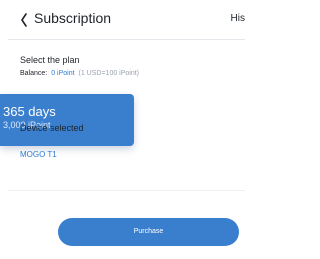  I want to click on top-bar: Subscription His, so click(126, 20).